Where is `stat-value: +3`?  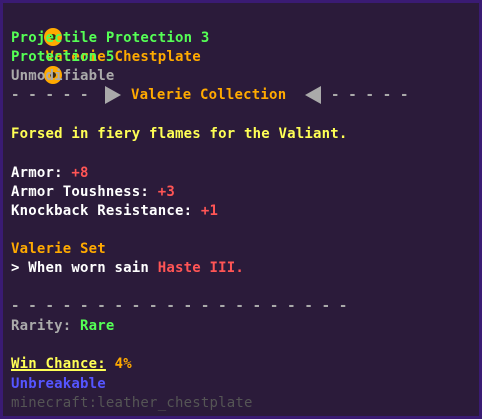 stat-value: +3 is located at coordinates (166, 192).